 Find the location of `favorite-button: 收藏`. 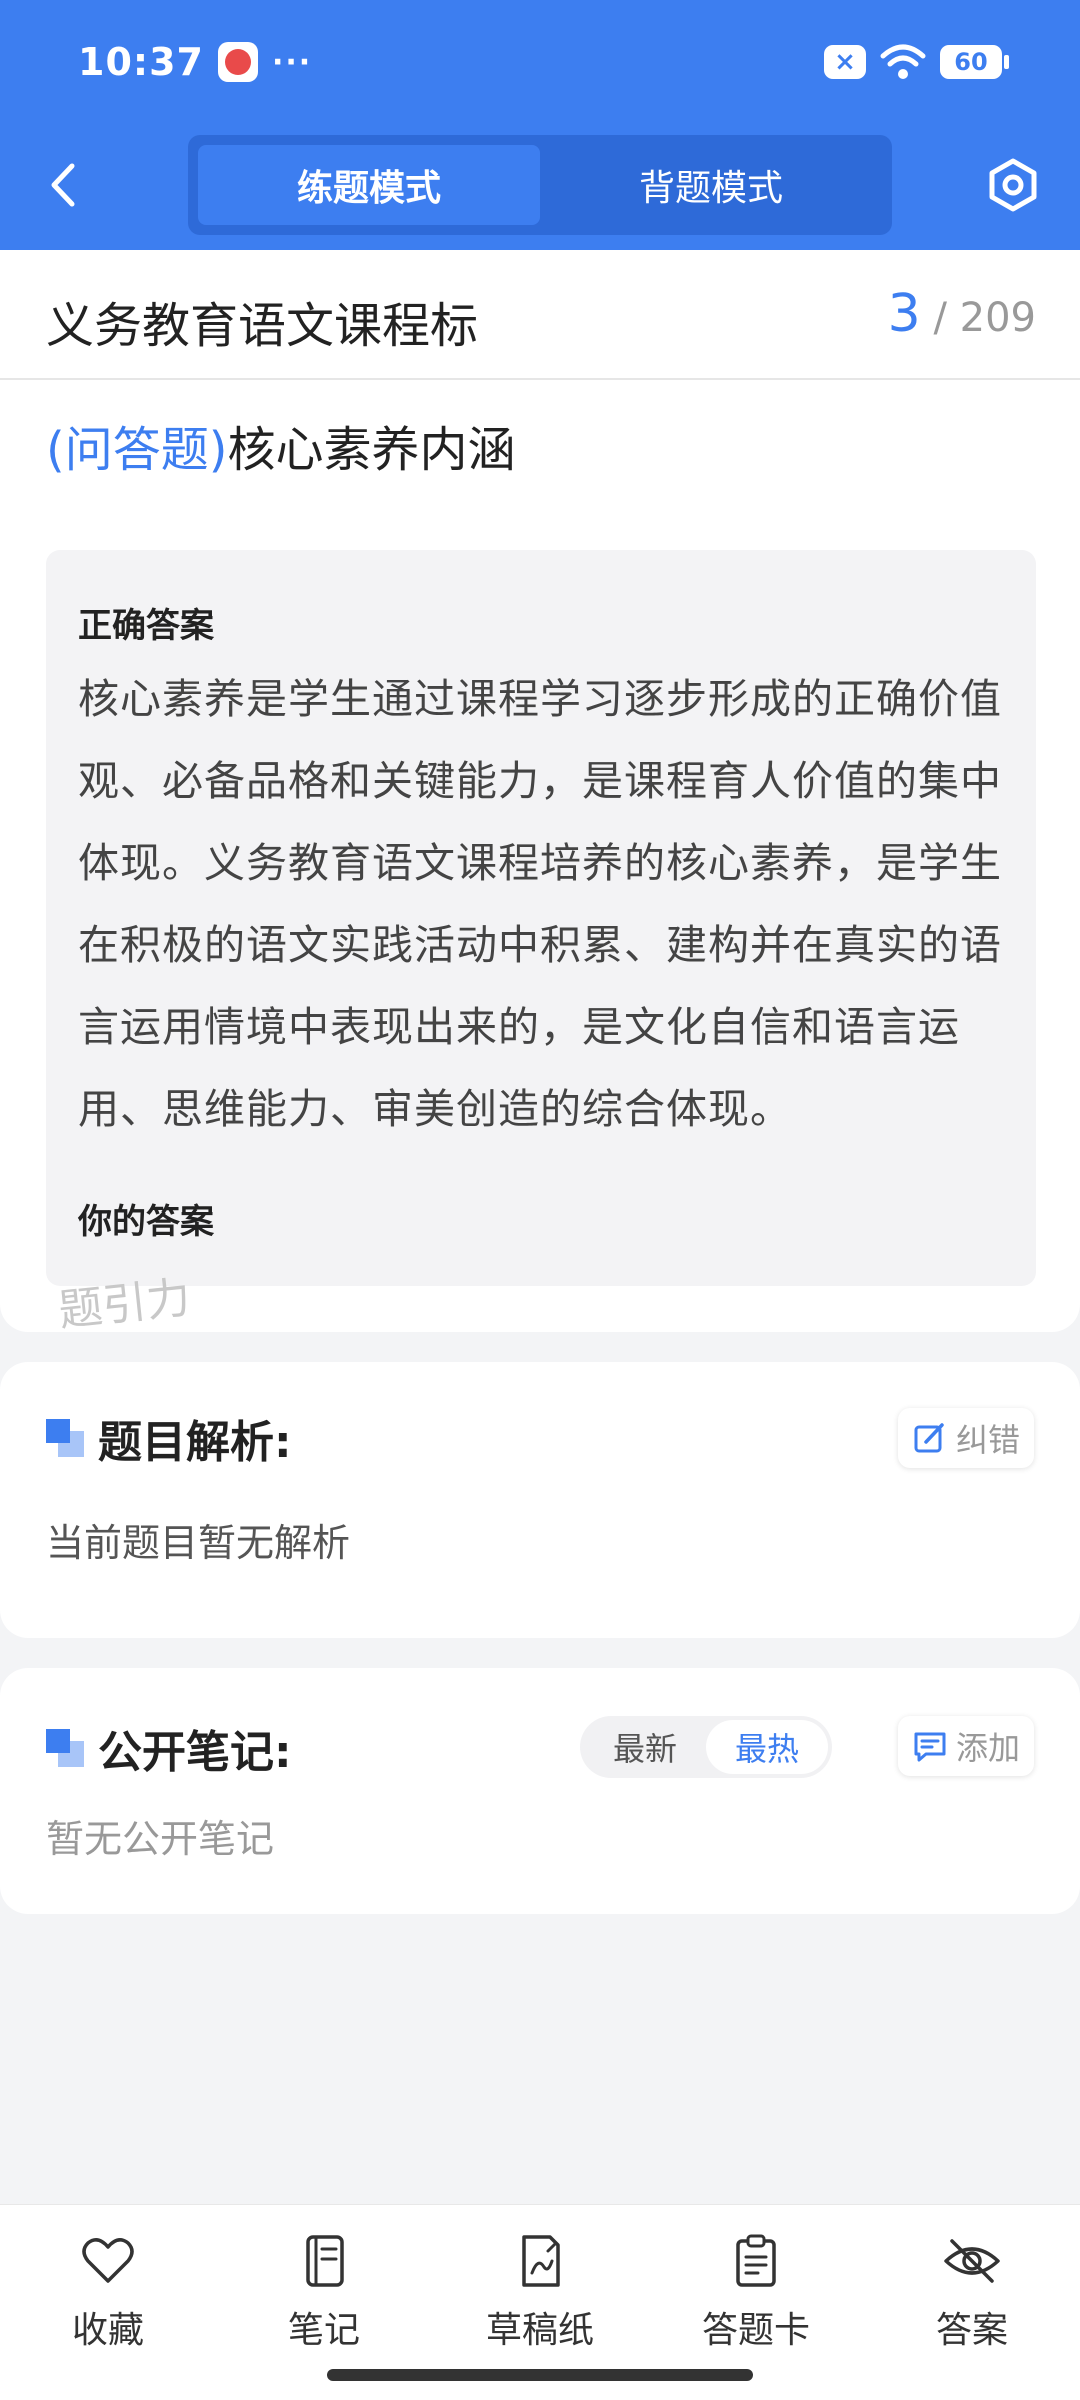

favorite-button: 收藏 is located at coordinates (108, 2292).